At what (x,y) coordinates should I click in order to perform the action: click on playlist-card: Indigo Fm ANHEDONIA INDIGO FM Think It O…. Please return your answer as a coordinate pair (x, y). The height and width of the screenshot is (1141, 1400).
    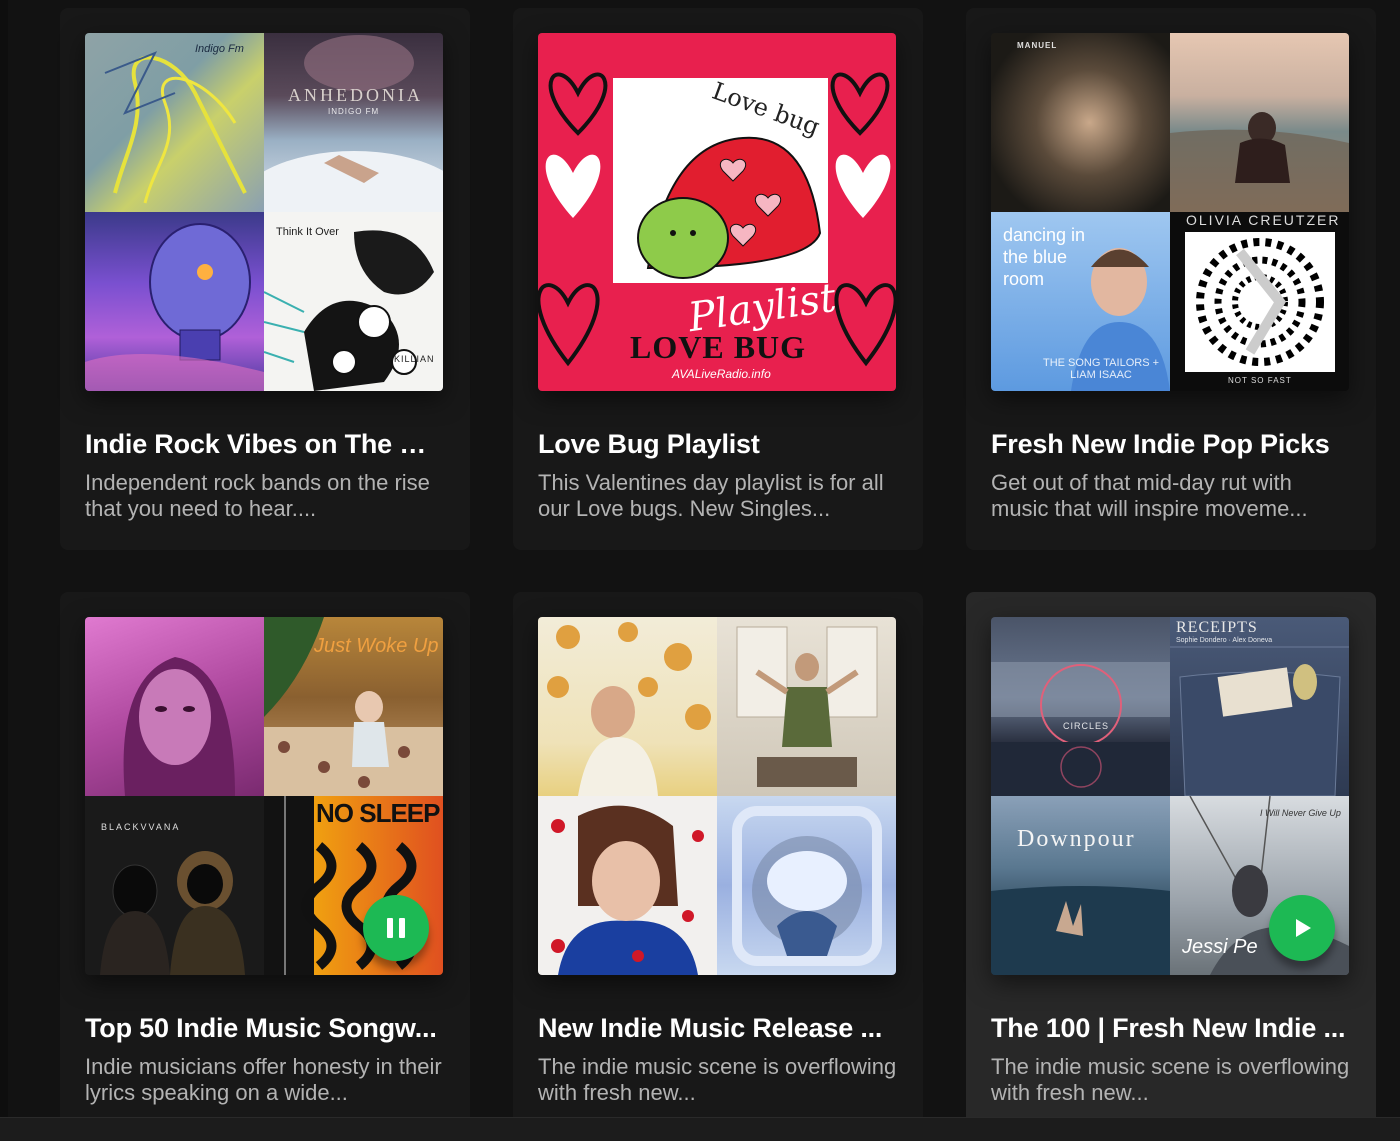
    Looking at the image, I should click on (265, 279).